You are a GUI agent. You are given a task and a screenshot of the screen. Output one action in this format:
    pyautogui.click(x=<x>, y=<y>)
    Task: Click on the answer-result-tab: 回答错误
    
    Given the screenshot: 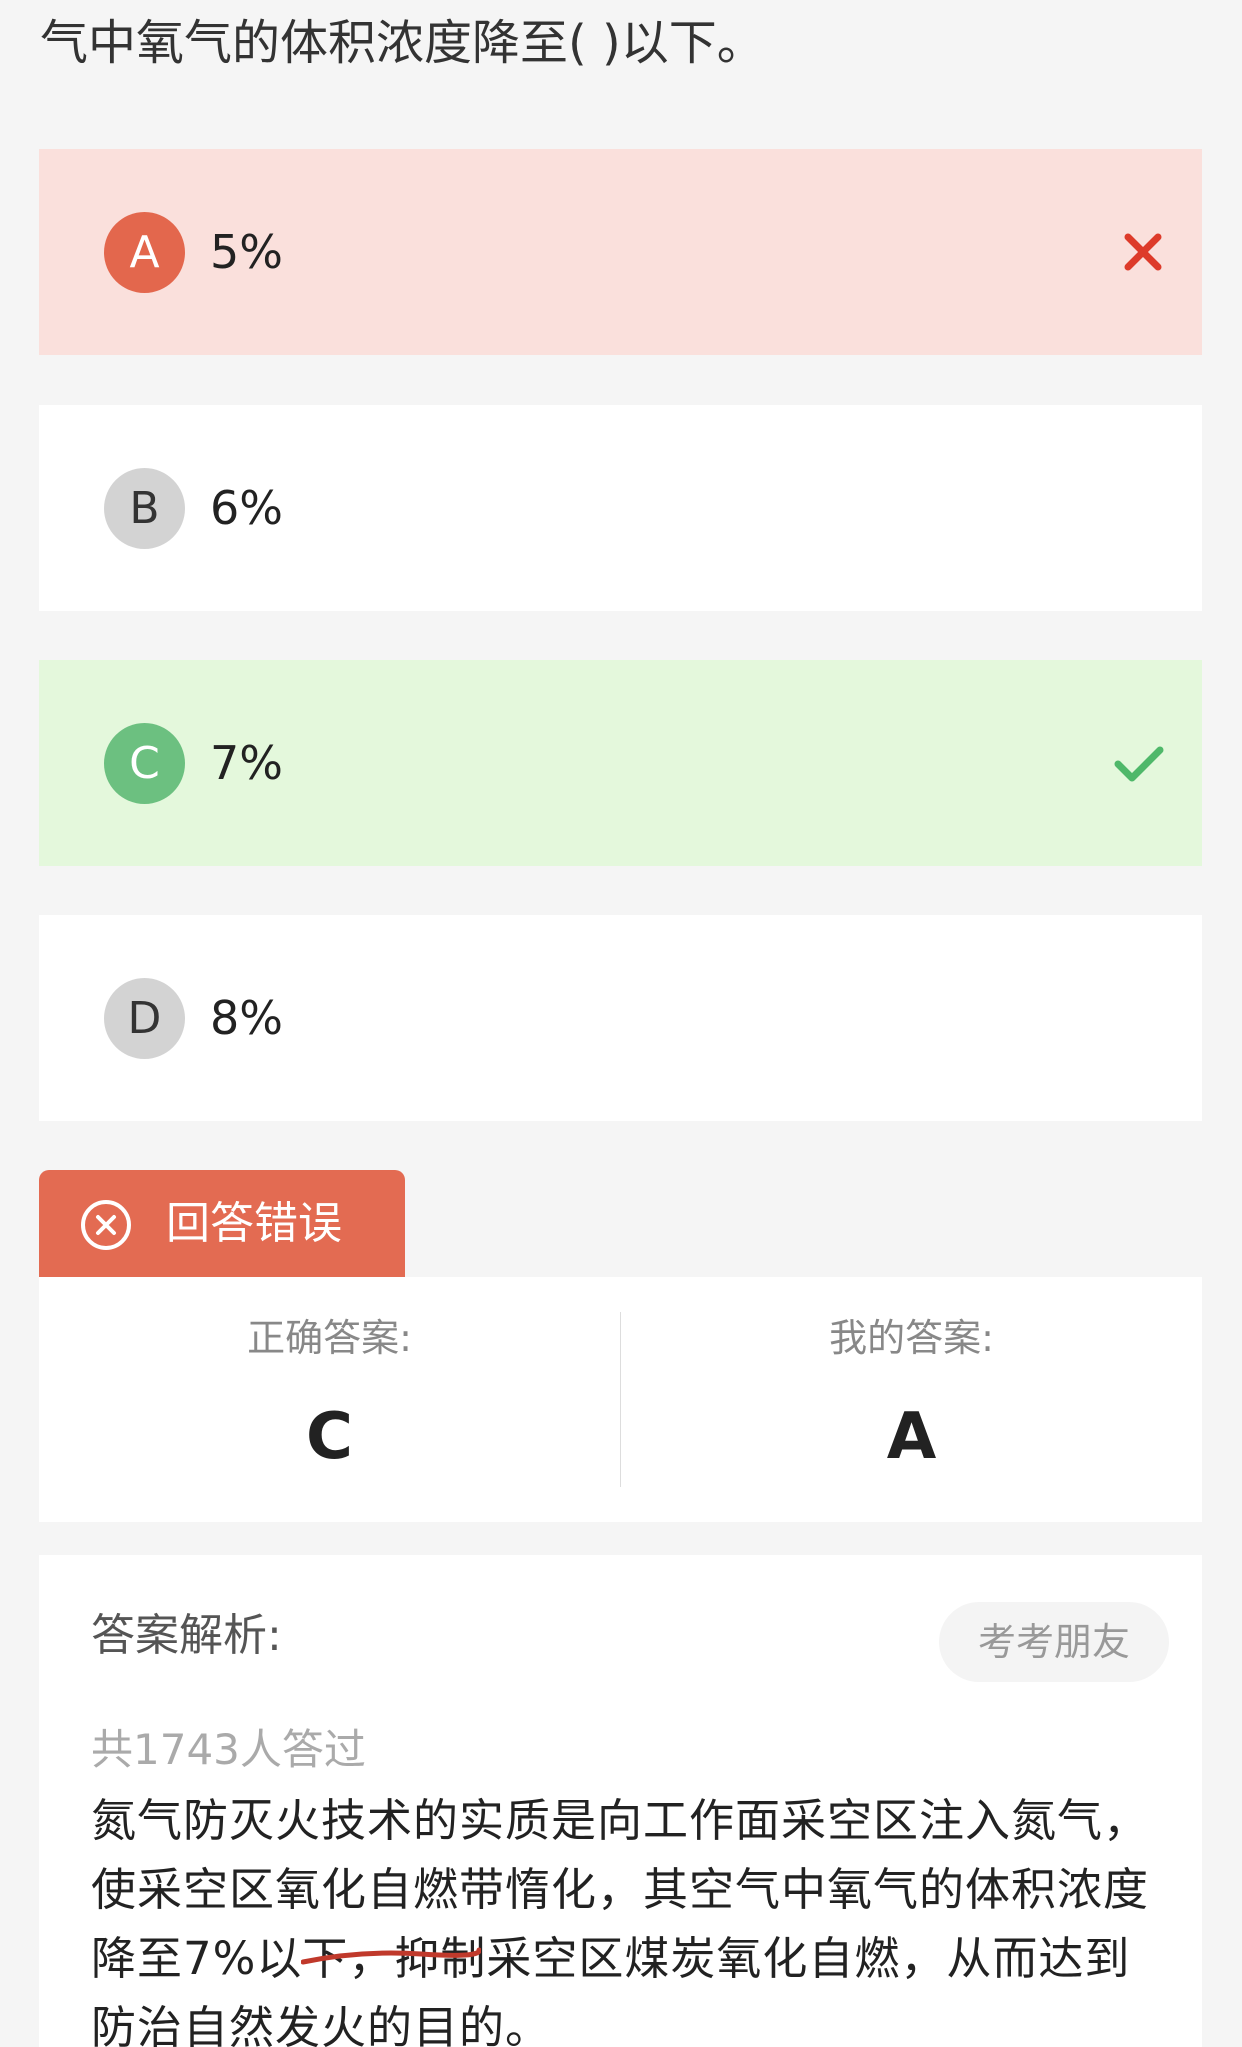 What is the action you would take?
    pyautogui.click(x=222, y=1223)
    